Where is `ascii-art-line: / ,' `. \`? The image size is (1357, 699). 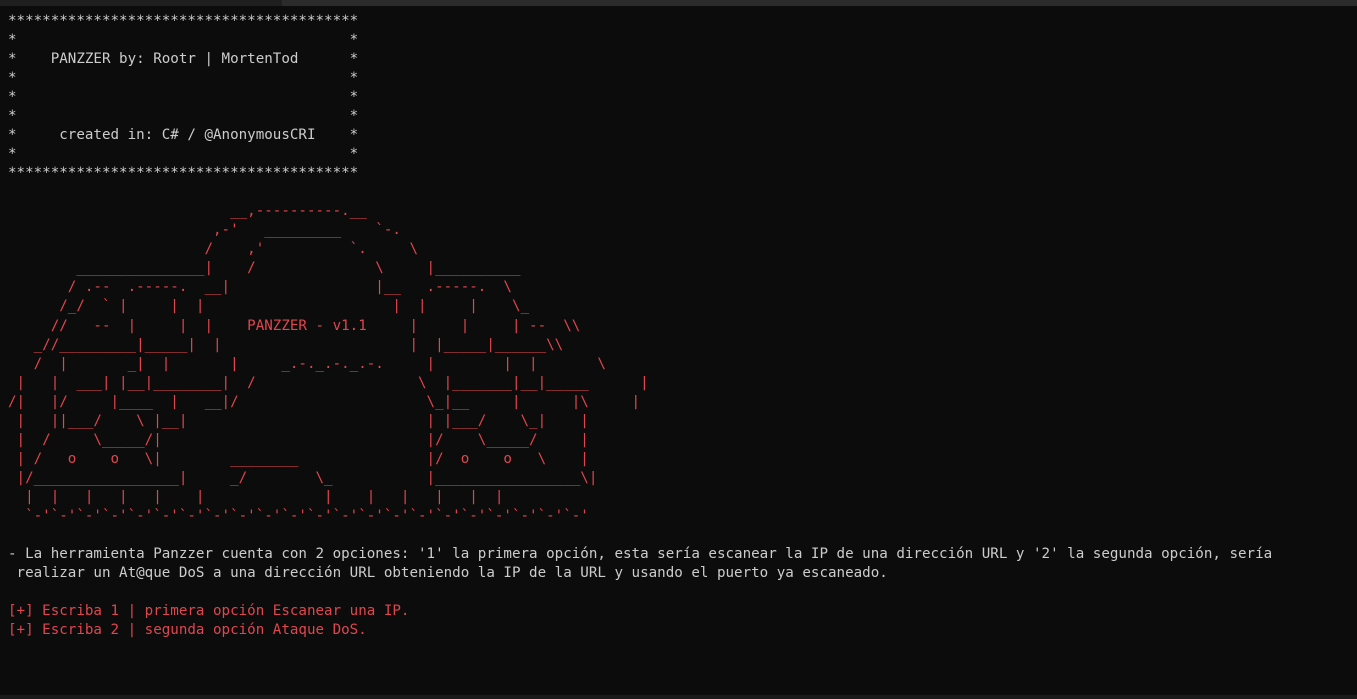
ascii-art-line: / ,' `. \ is located at coordinates (213, 249).